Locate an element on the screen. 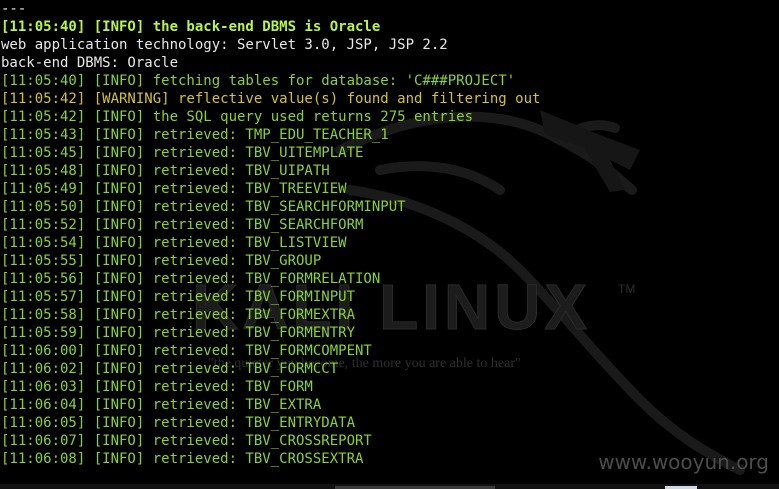 This screenshot has height=489, width=779. output-line: [11:06:04] [INFO] retrieved: TBV_EXTRA is located at coordinates (161, 405).